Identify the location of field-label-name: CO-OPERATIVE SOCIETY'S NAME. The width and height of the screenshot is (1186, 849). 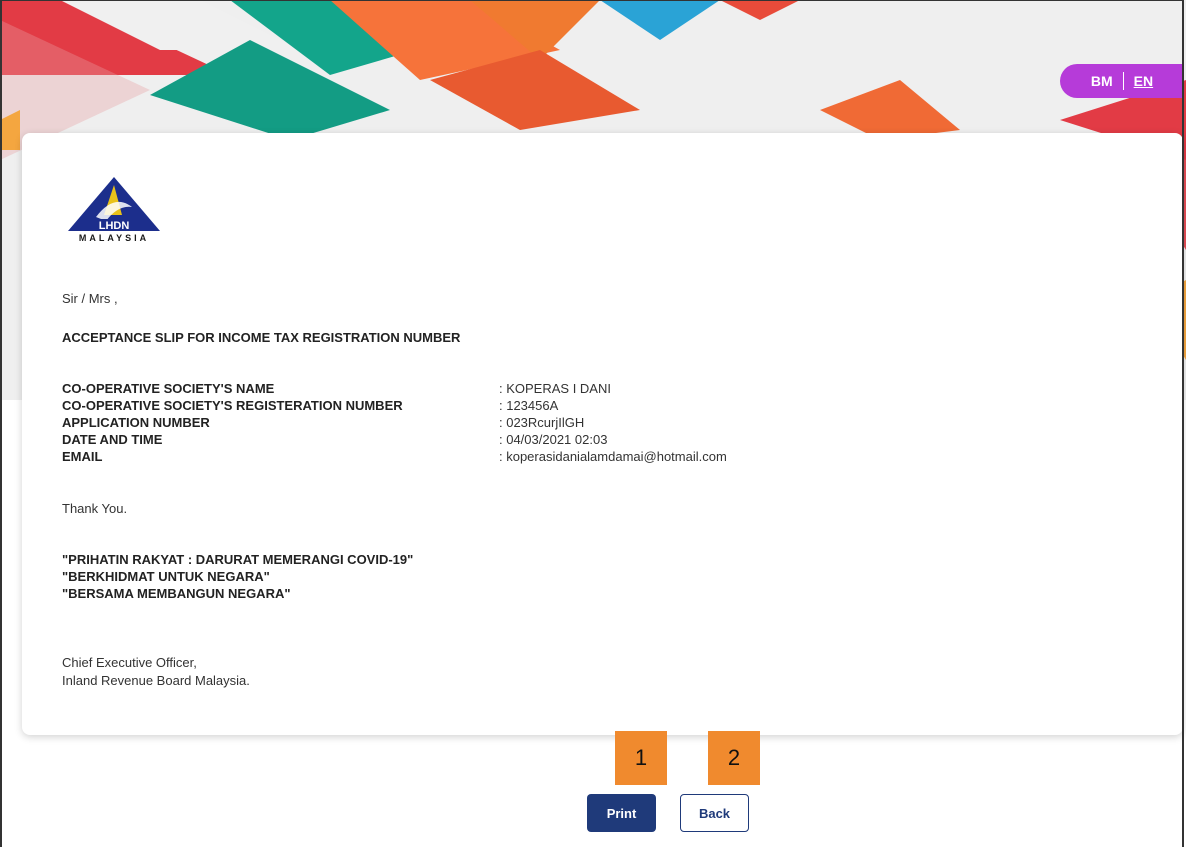
(168, 388).